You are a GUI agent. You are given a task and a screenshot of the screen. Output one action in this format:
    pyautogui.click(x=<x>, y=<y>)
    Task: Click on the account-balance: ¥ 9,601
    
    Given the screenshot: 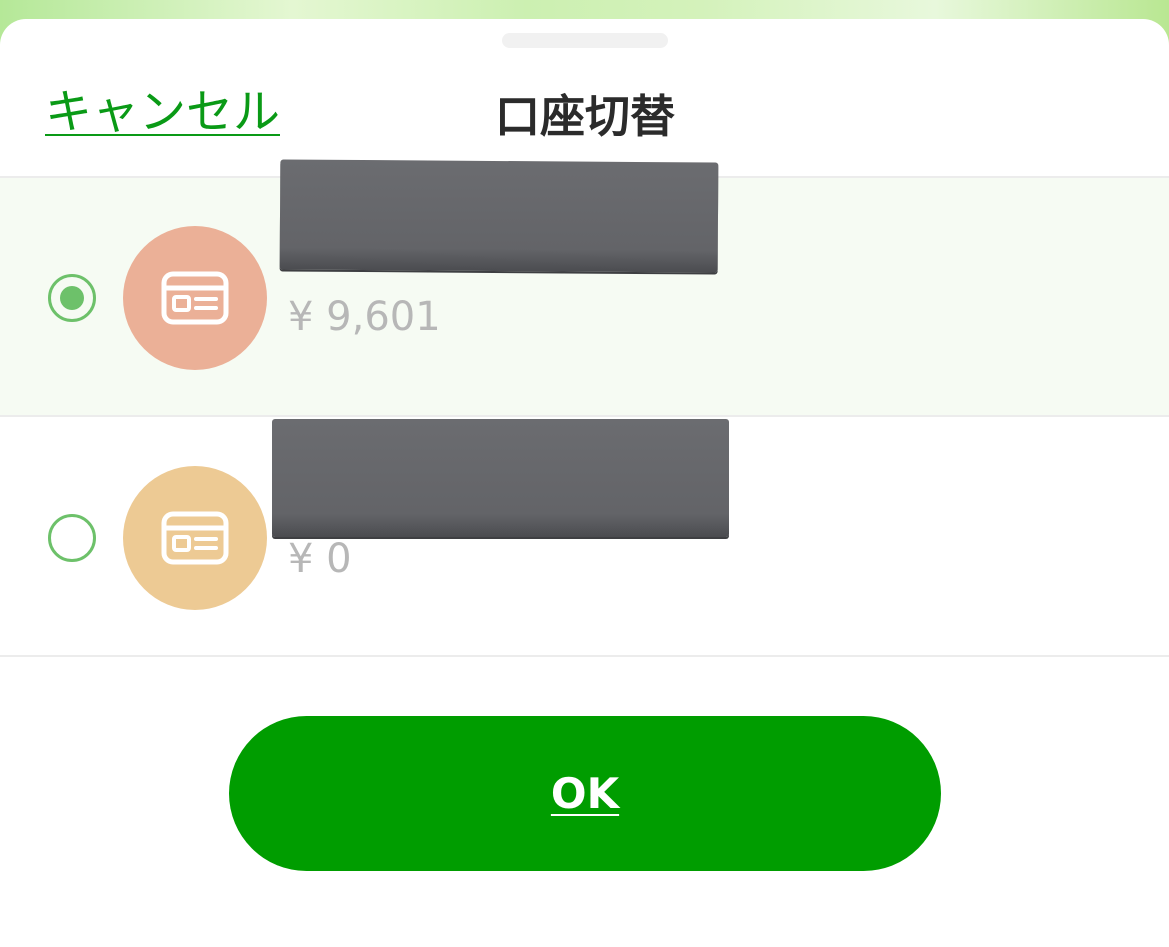 What is the action you would take?
    pyautogui.click(x=364, y=317)
    